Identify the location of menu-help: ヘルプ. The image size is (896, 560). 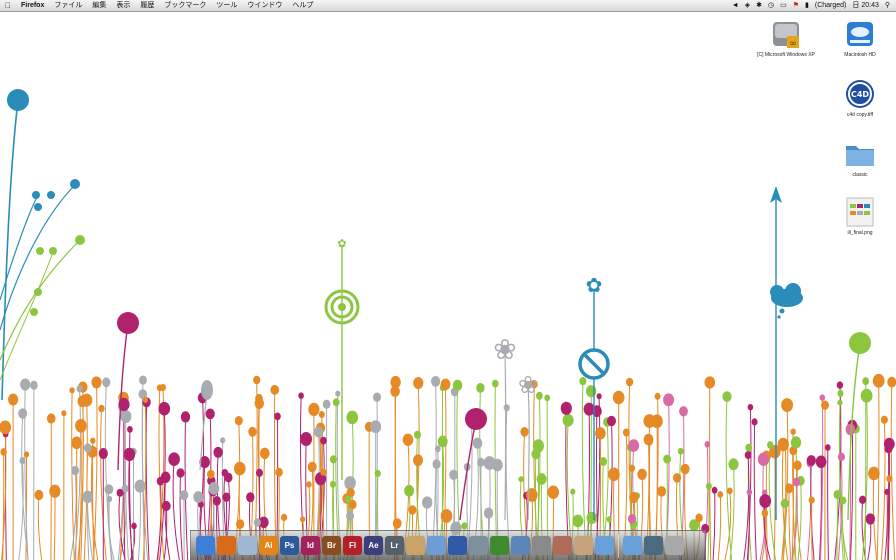
(302, 5).